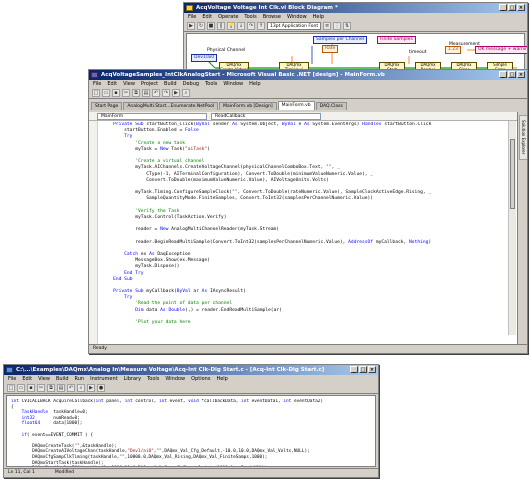 The width and height of the screenshot is (530, 480). Describe the element at coordinates (331, 106) in the screenshot. I see `tab-daq-class: DAQ.Class` at that location.